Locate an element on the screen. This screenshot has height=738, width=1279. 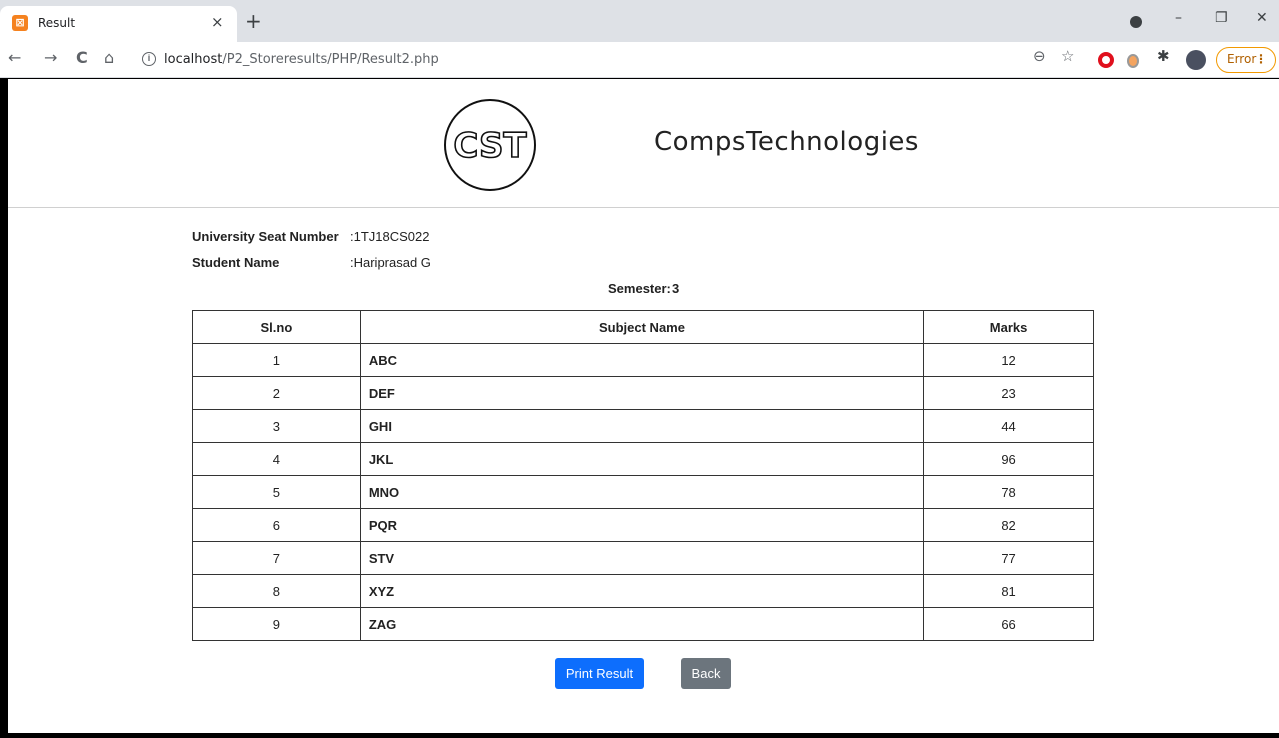
subject-cell: XYZ is located at coordinates (642, 591).